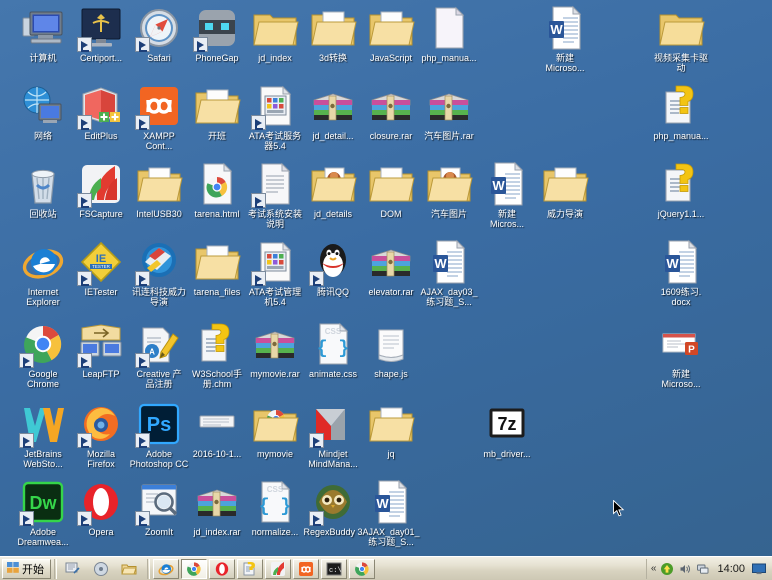  What do you see at coordinates (681, 38) in the screenshot?
I see `desktop-icon-: 视频采集卡驱 动` at bounding box center [681, 38].